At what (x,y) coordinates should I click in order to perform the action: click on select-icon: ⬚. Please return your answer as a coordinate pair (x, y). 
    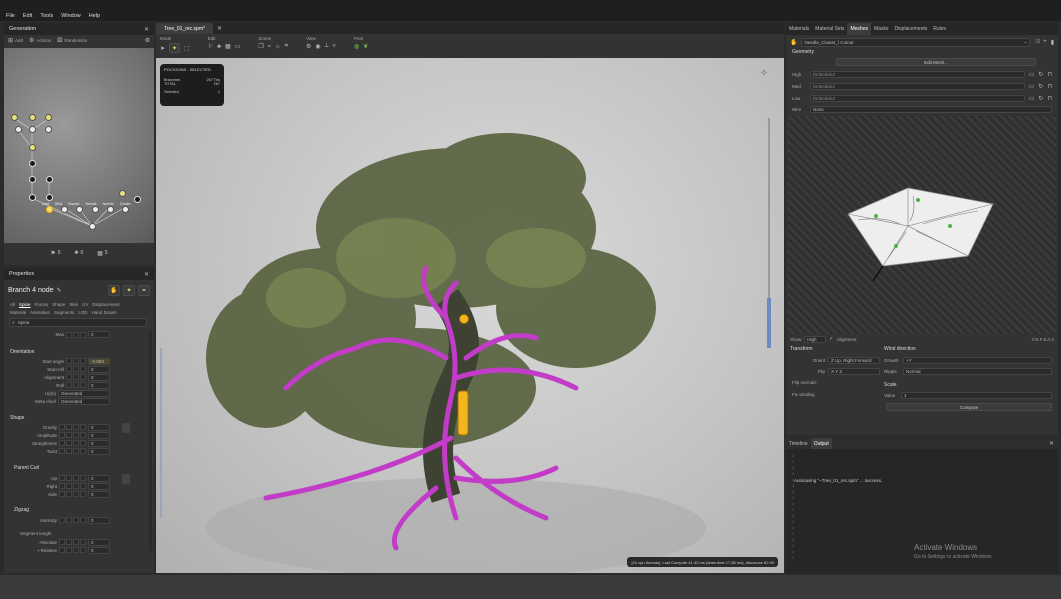
    Looking at the image, I should click on (187, 48).